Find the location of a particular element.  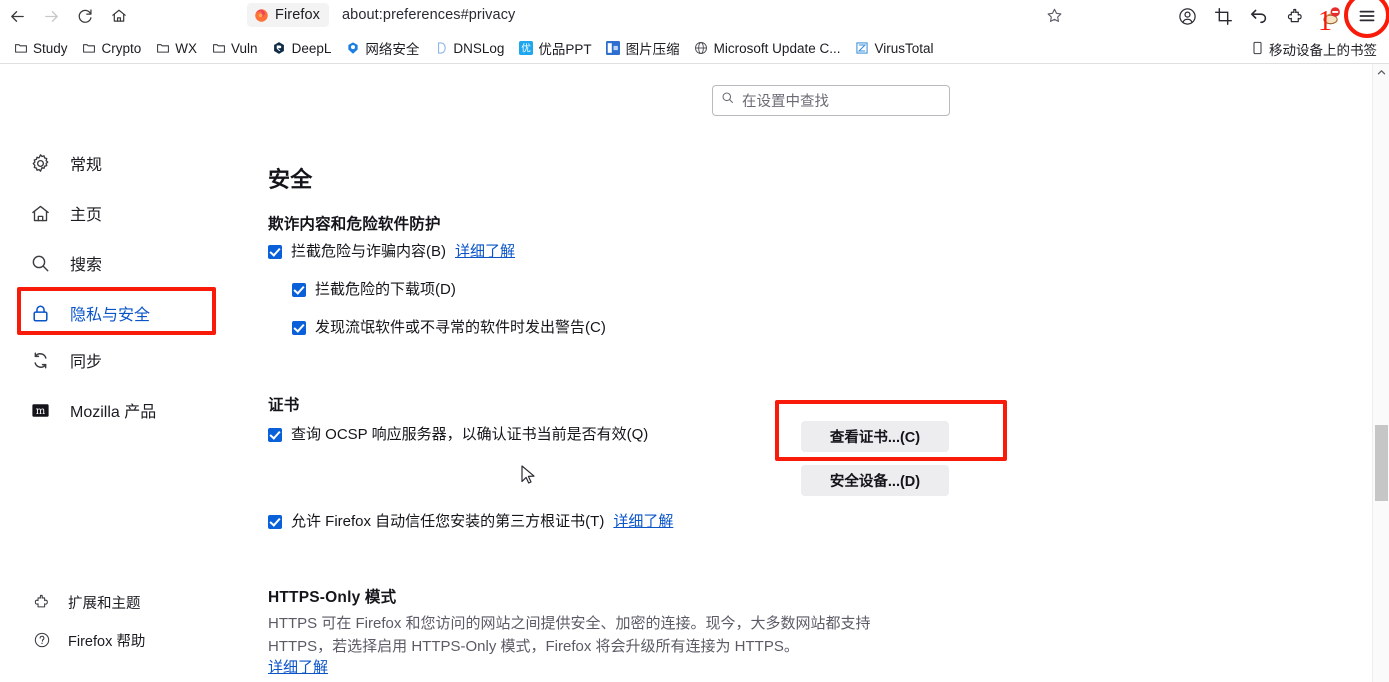

block-dangerous-downloads-checkbox is located at coordinates (299, 290).